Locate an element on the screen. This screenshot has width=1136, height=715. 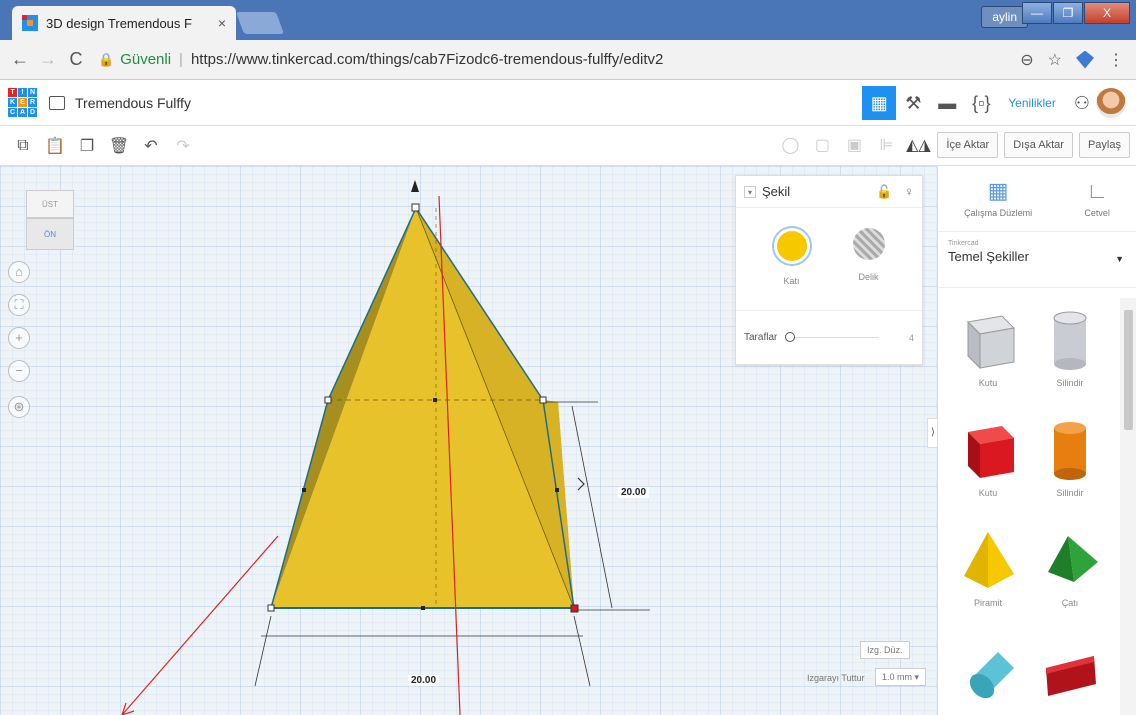
hole-swatch is located at coordinates (868, 244).